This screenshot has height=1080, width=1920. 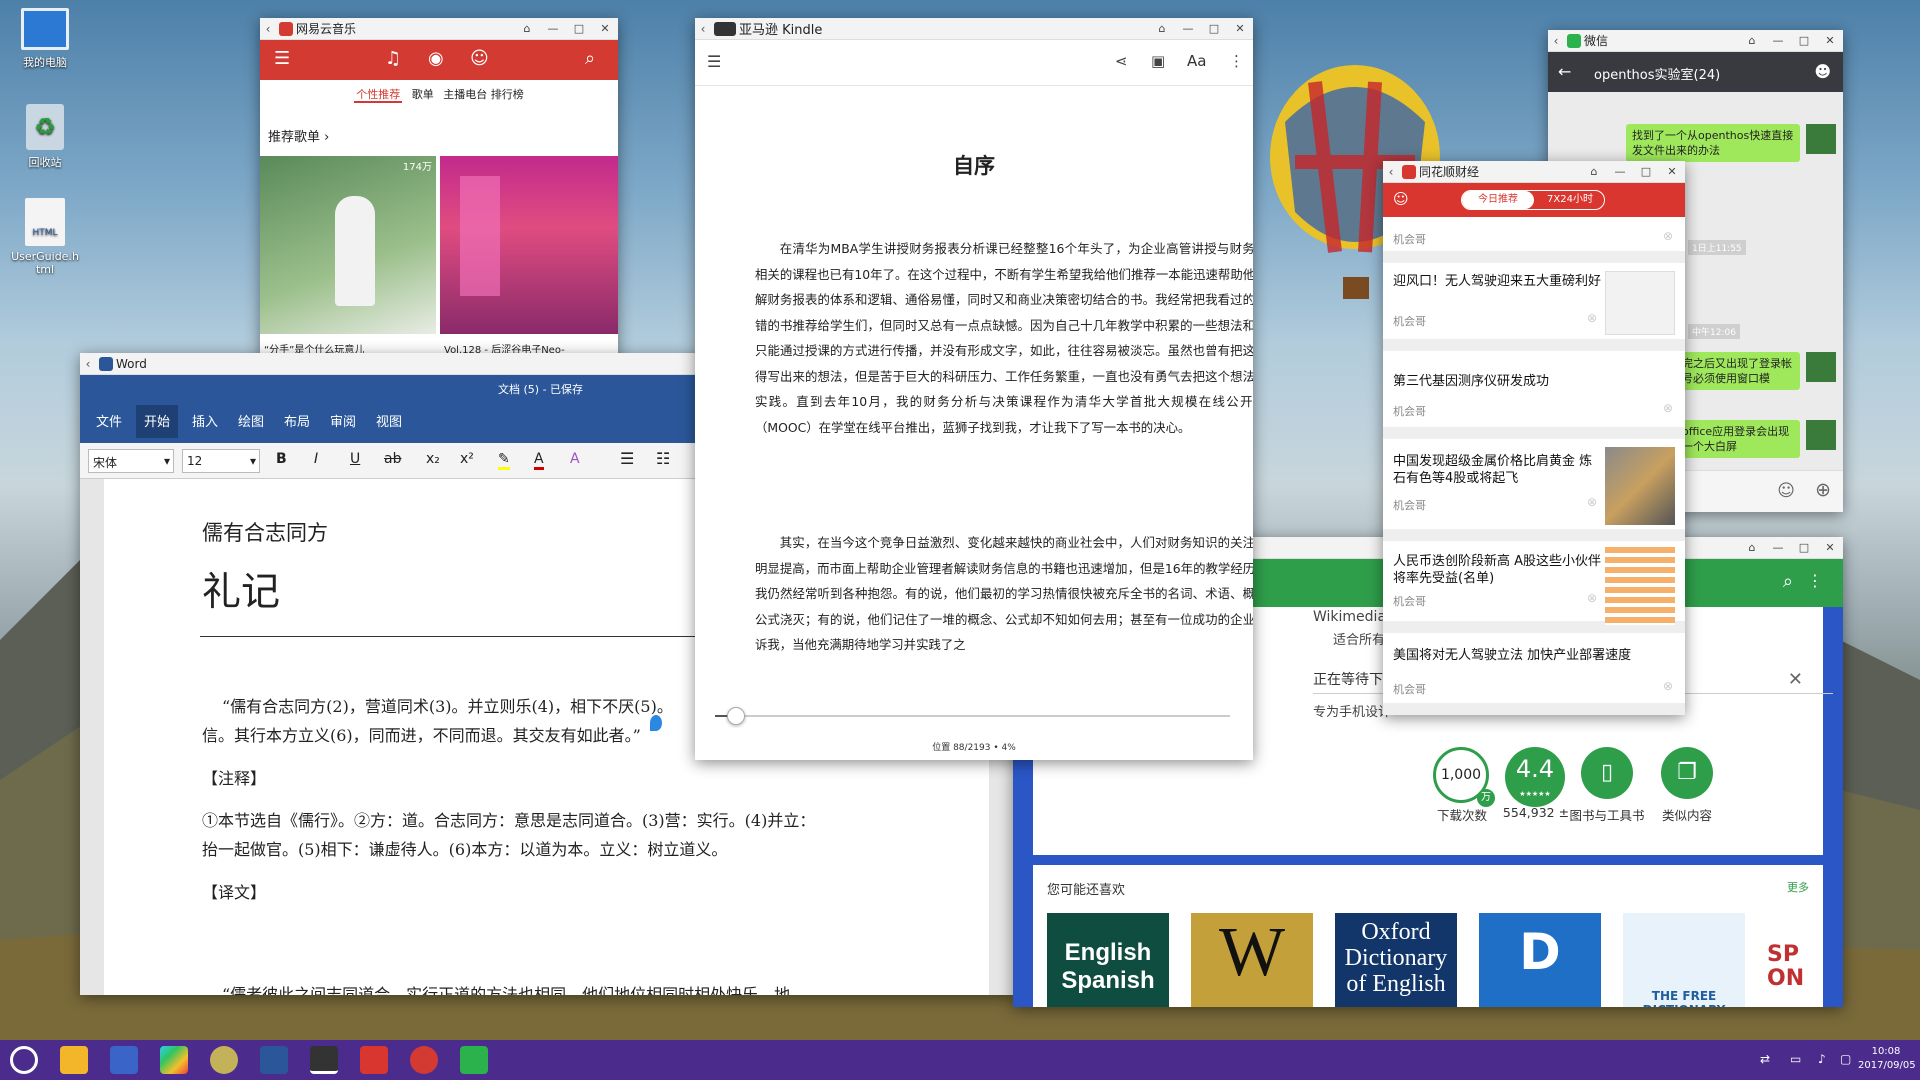 What do you see at coordinates (205, 420) in the screenshot?
I see `tab-insert: 插入` at bounding box center [205, 420].